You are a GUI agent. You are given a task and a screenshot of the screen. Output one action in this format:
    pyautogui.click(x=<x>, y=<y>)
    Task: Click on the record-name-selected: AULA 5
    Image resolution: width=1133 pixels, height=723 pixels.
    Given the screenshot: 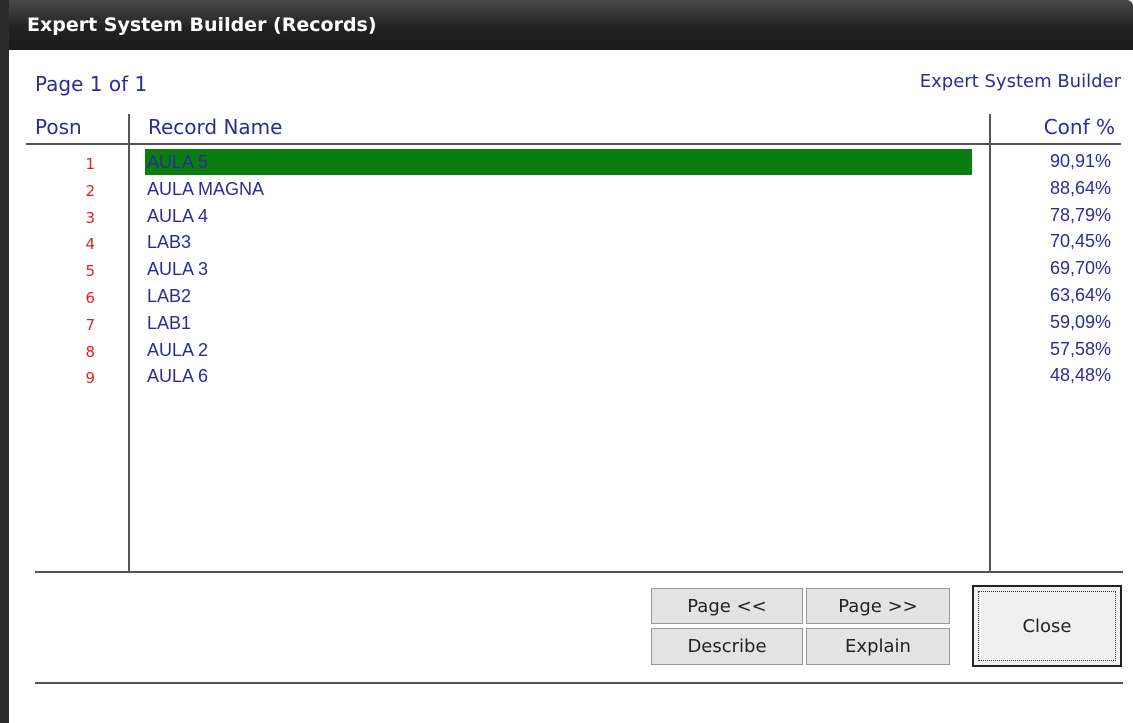 What is the action you would take?
    pyautogui.click(x=558, y=162)
    